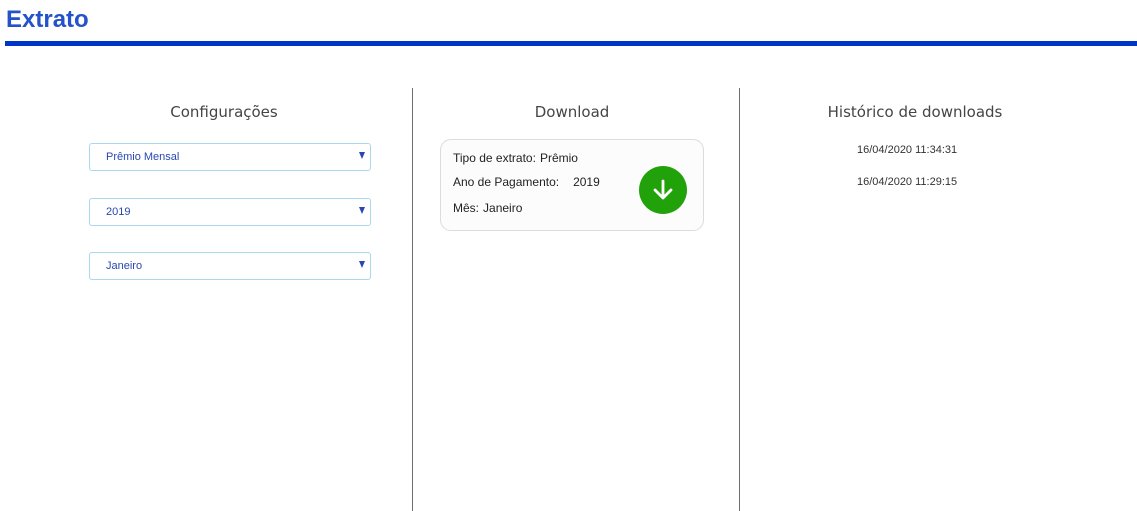 Image resolution: width=1137 pixels, height=511 pixels. What do you see at coordinates (572, 112) in the screenshot?
I see `download-heading: Download` at bounding box center [572, 112].